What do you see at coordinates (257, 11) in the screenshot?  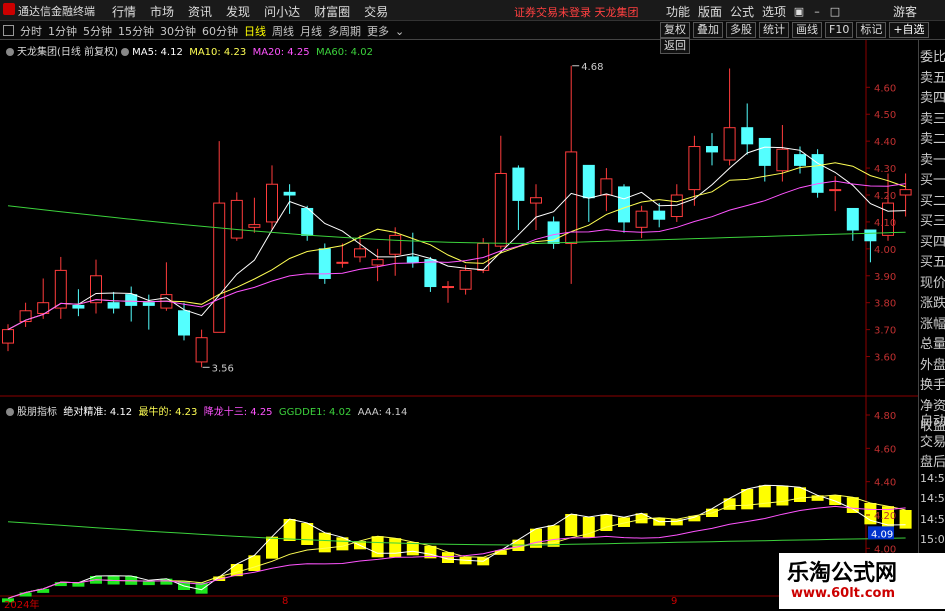 I see `main-menu: 行情 市场 资讯 发现 问小达 财富圈 交易` at bounding box center [257, 11].